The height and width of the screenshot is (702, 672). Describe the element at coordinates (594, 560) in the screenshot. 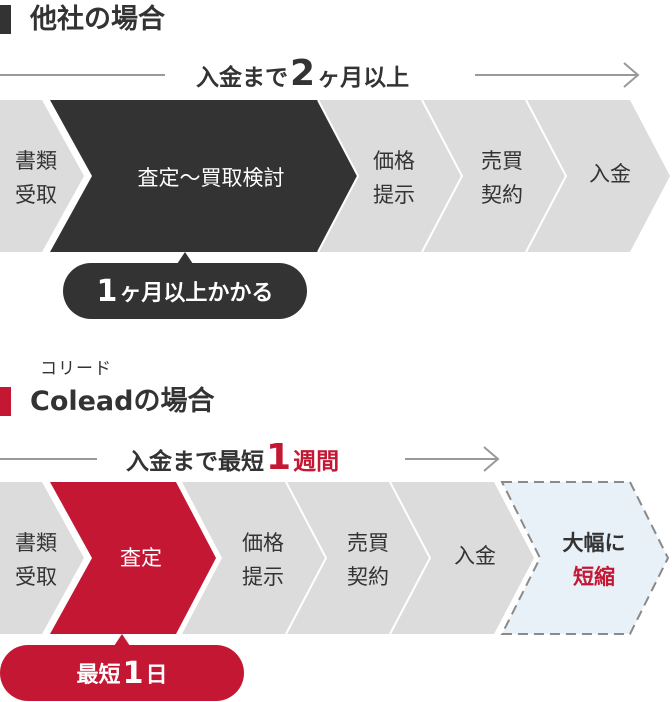

I see `highlight-shortened: 大幅に 短縮` at that location.